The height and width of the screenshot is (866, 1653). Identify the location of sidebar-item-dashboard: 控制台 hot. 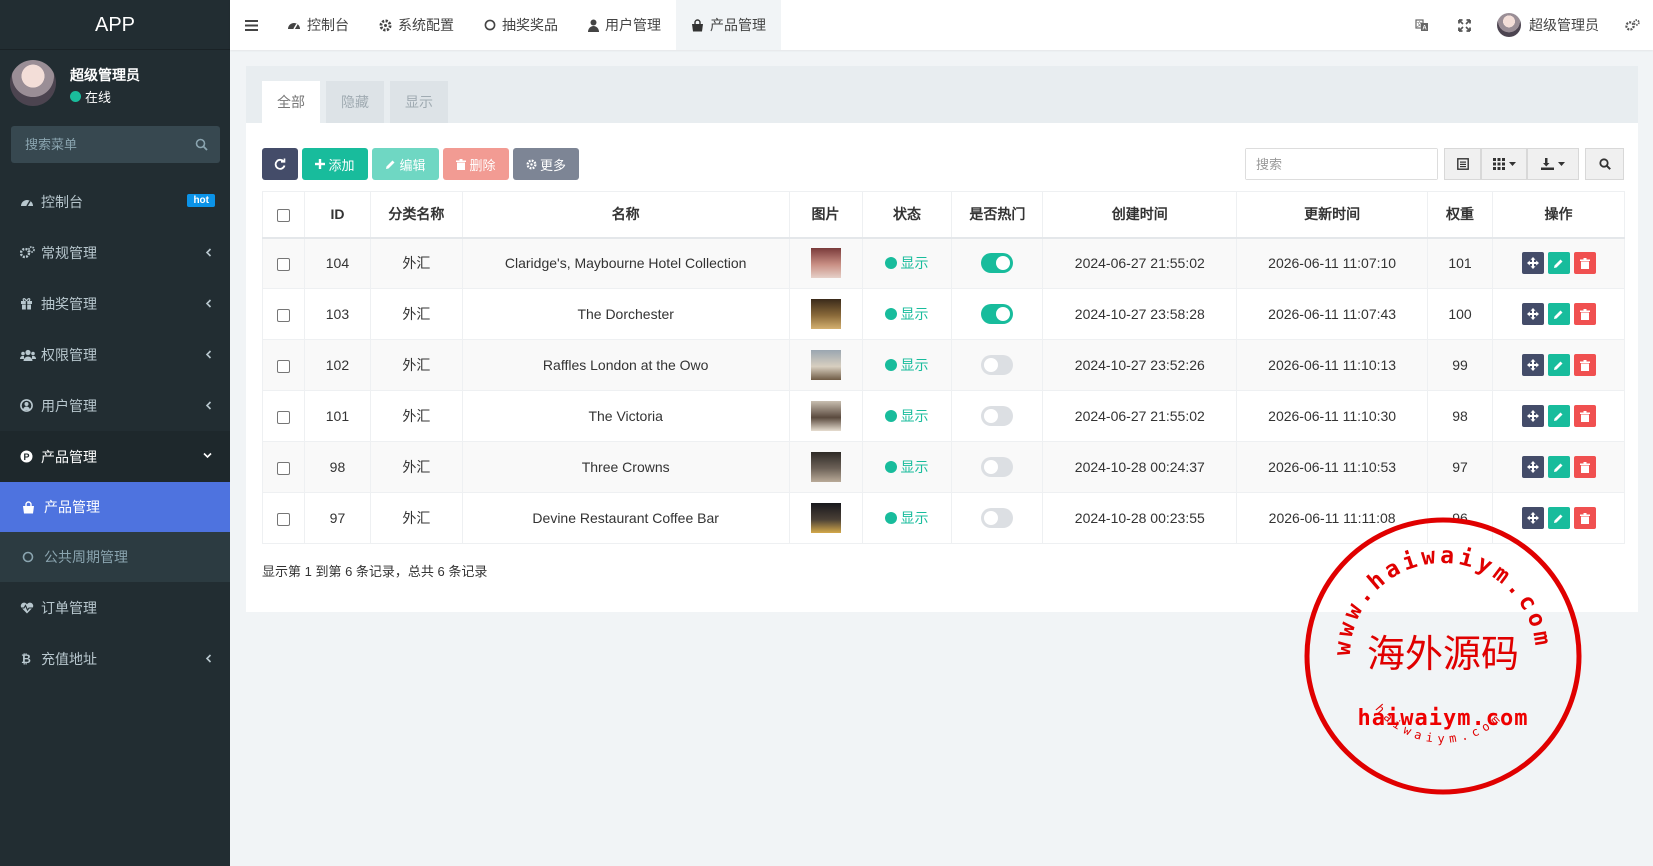
(115, 201).